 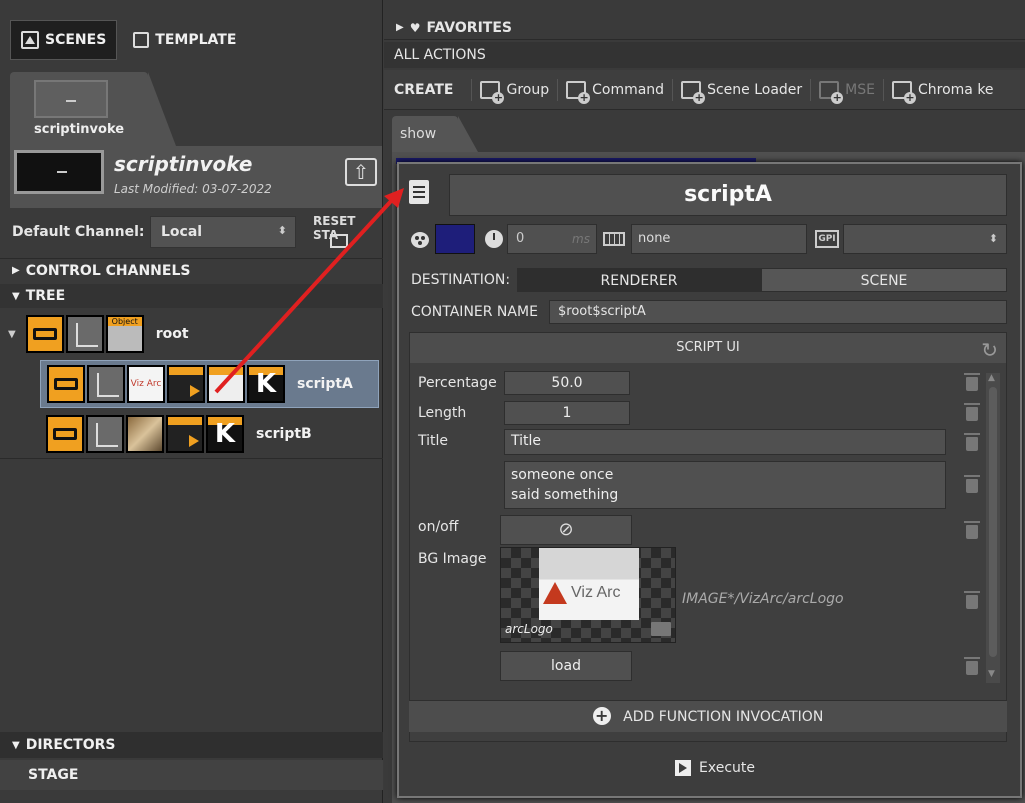 What do you see at coordinates (725, 442) in the screenshot?
I see `title-input: Title` at bounding box center [725, 442].